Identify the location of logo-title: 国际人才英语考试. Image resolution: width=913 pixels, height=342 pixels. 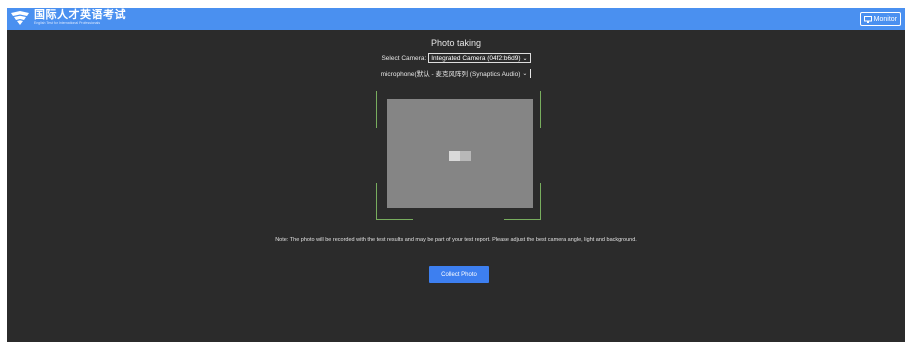
(80, 15).